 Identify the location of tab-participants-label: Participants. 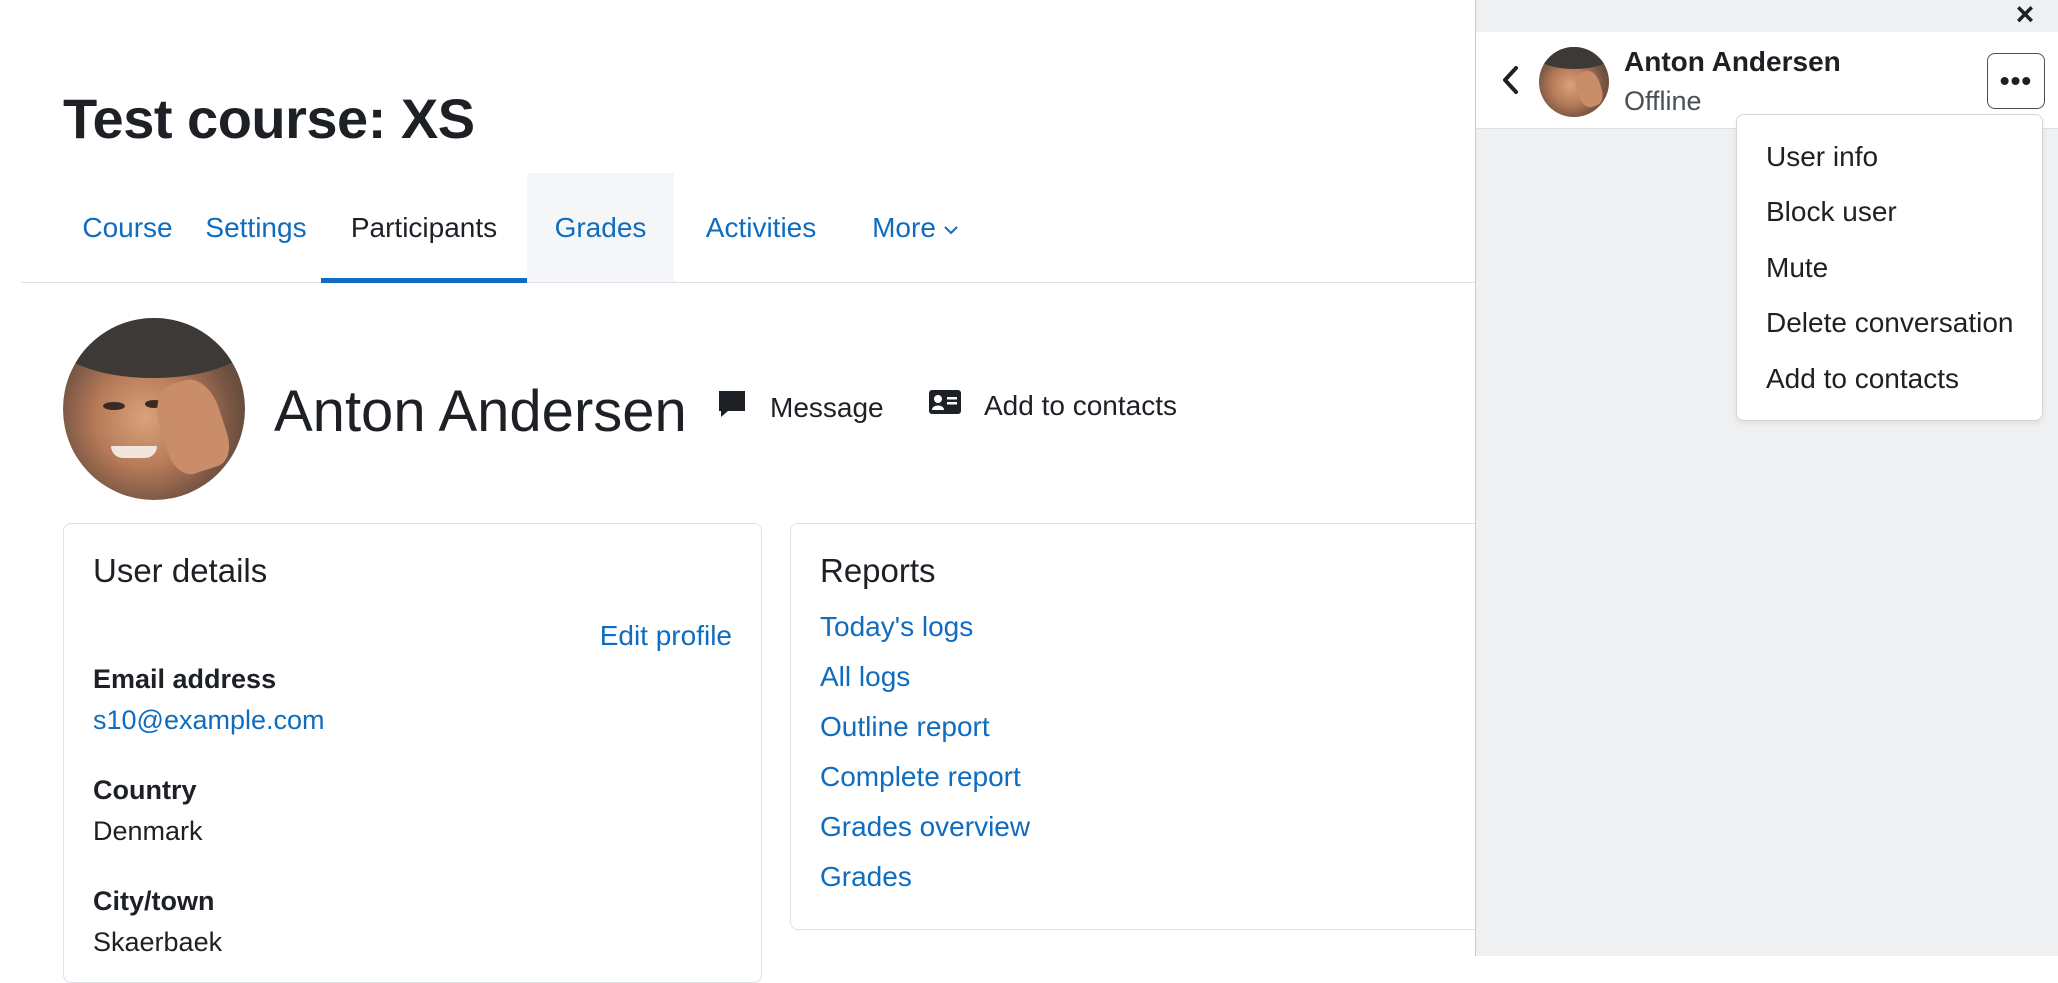
(424, 227).